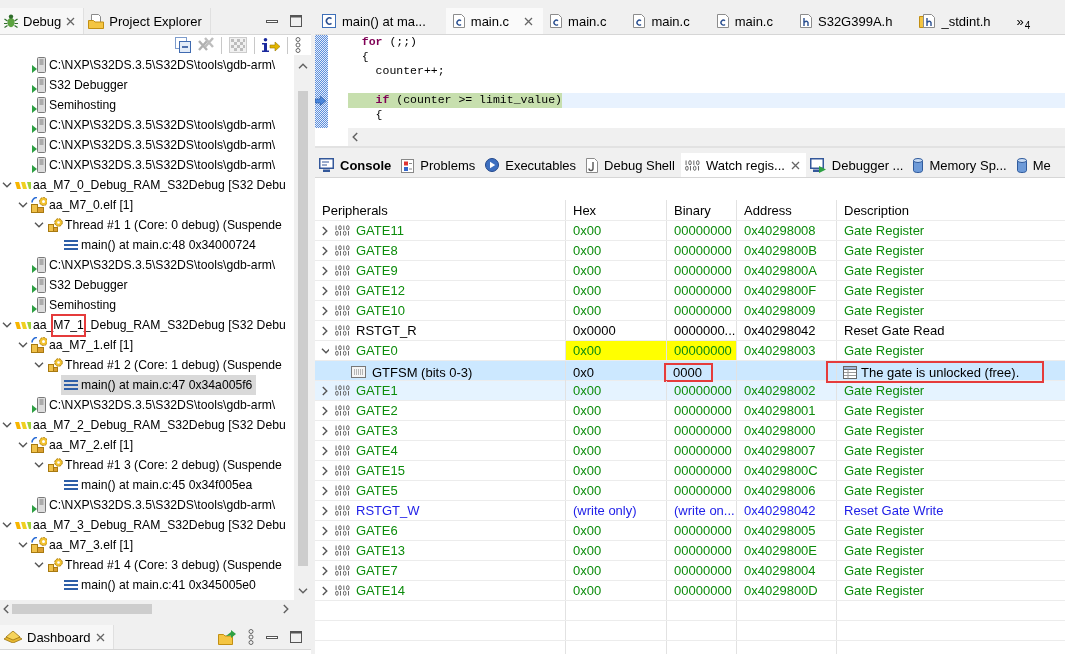  What do you see at coordinates (690, 451) in the screenshot?
I see `table-row: GATE4 0x00 00000000 0x40298007 Gate Register` at bounding box center [690, 451].